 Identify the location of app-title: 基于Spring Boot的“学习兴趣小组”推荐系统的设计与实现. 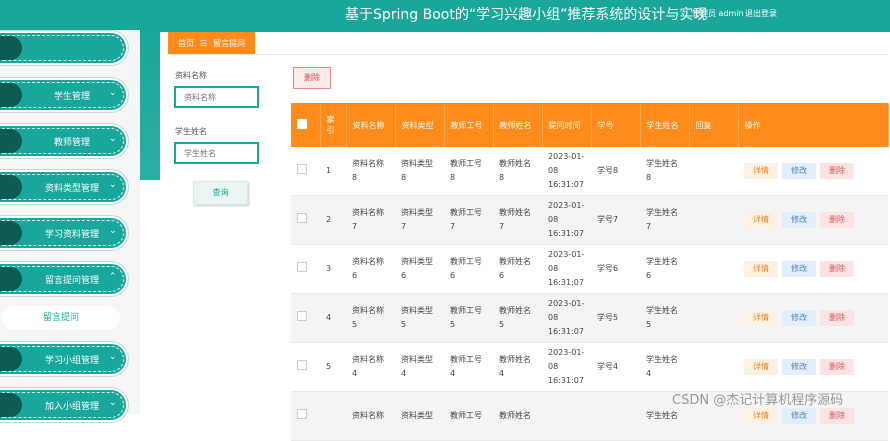
(526, 15).